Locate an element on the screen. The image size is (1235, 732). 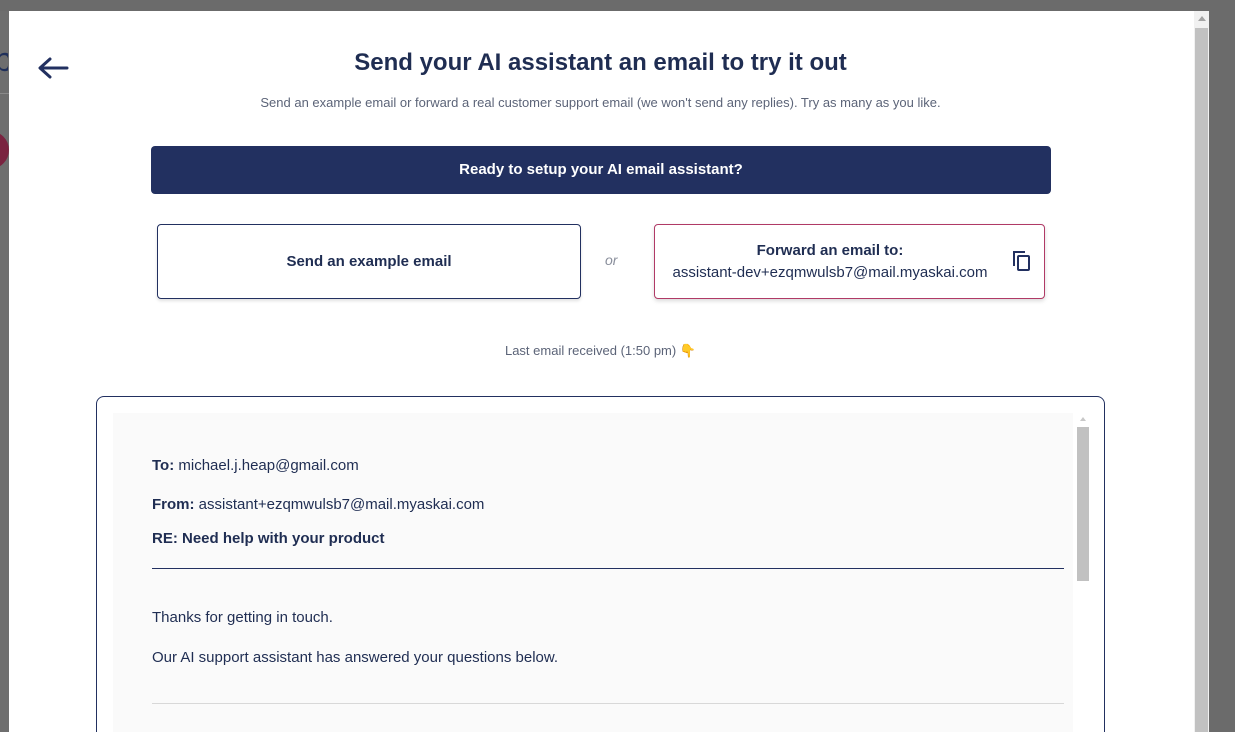
email-scroll-thumb is located at coordinates (1083, 504).